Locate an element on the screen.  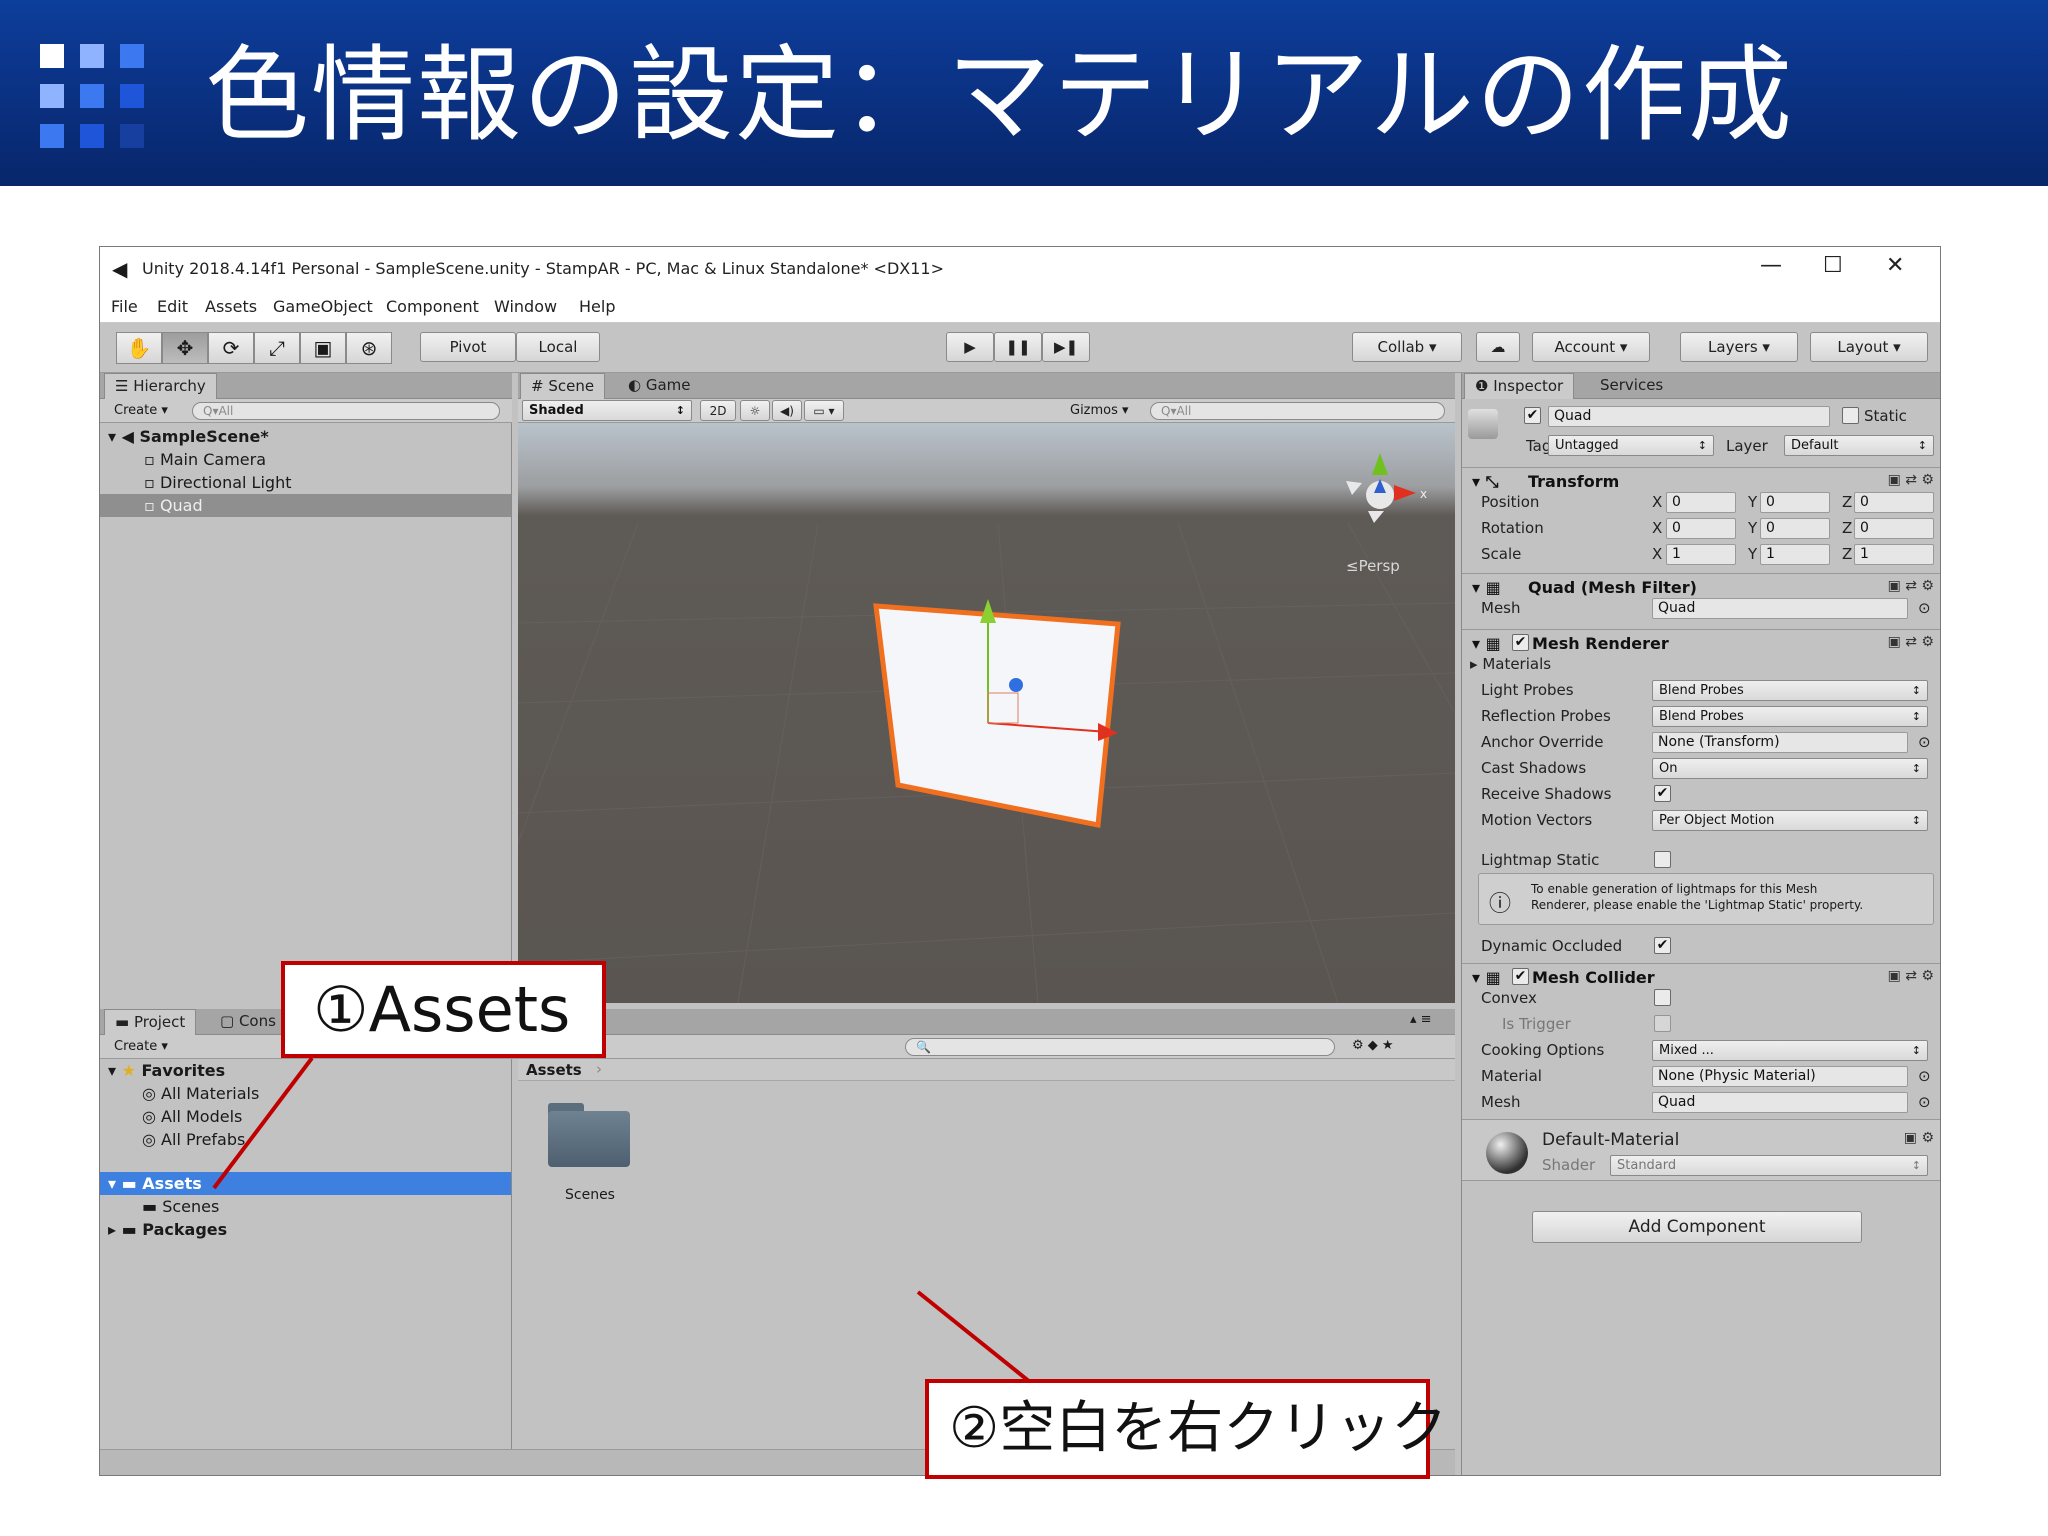
callout-pointers is located at coordinates (622, 1220).